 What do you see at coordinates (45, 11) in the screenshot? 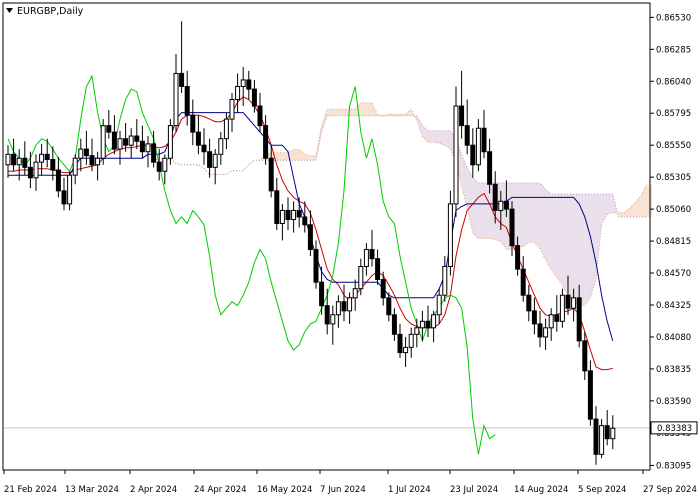
I see `symbol-header: EURGBP,Daily` at bounding box center [45, 11].